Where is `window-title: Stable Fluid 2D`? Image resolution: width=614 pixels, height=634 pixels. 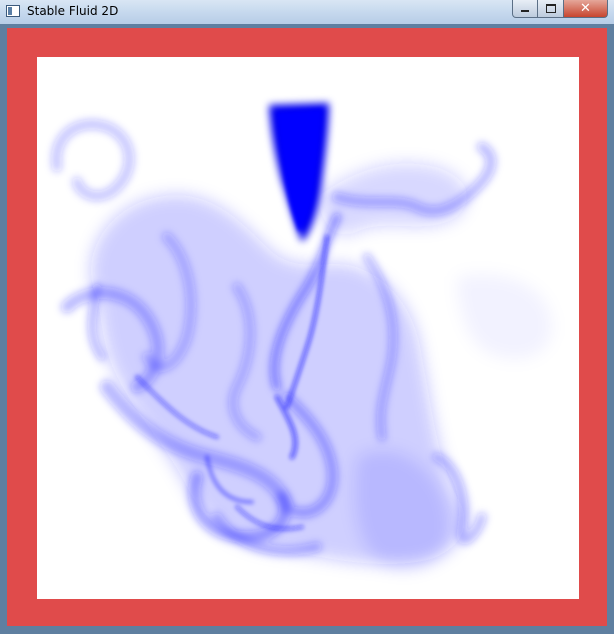 window-title: Stable Fluid 2D is located at coordinates (73, 11).